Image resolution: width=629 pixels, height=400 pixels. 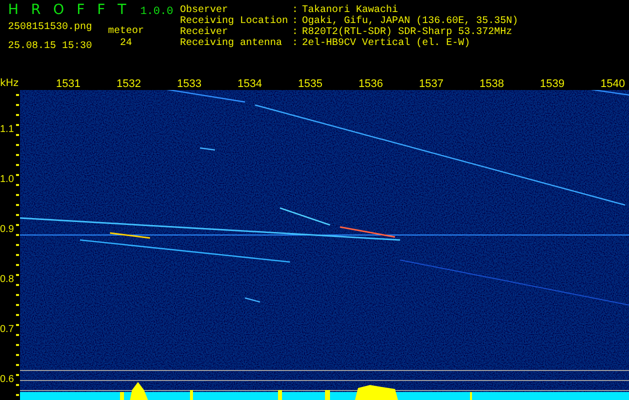 I want to click on axis-label: 1539, so click(x=552, y=84).